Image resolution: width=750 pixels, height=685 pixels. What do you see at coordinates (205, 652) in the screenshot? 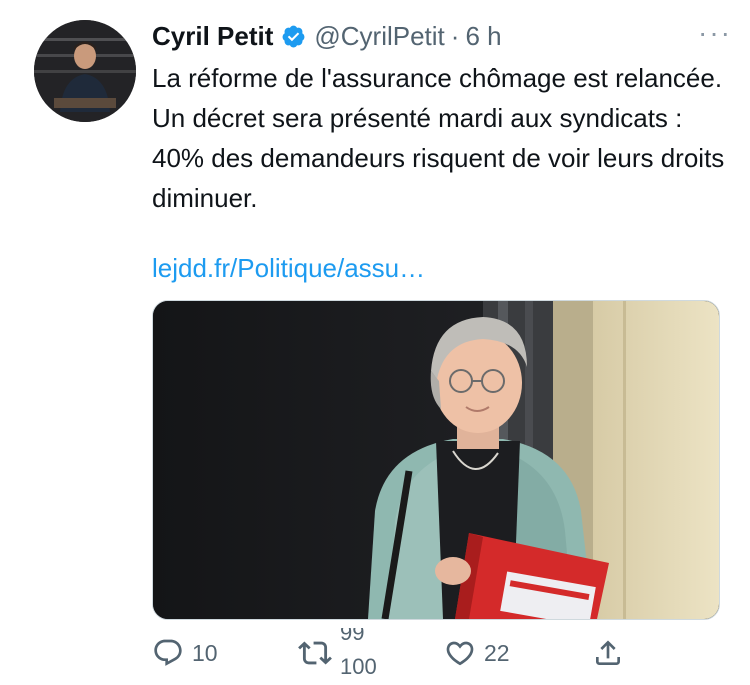
I see `reply-count: 10` at bounding box center [205, 652].